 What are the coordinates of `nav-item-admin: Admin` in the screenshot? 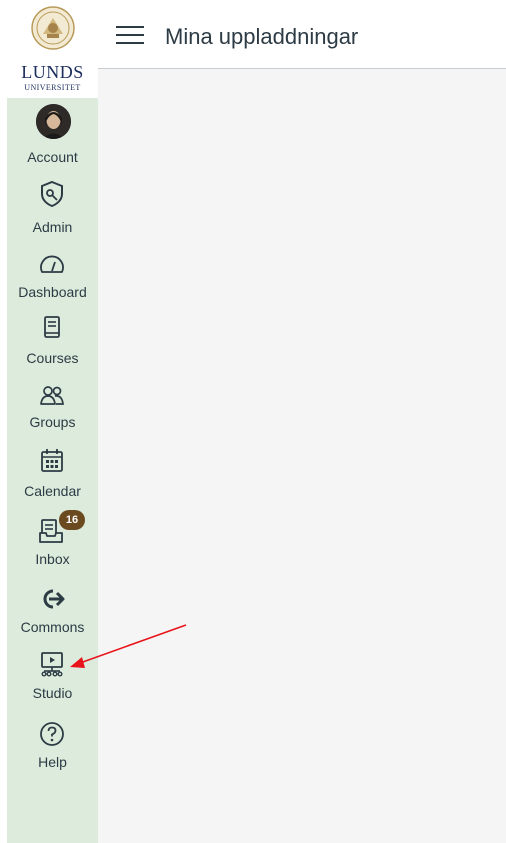 It's located at (52, 207).